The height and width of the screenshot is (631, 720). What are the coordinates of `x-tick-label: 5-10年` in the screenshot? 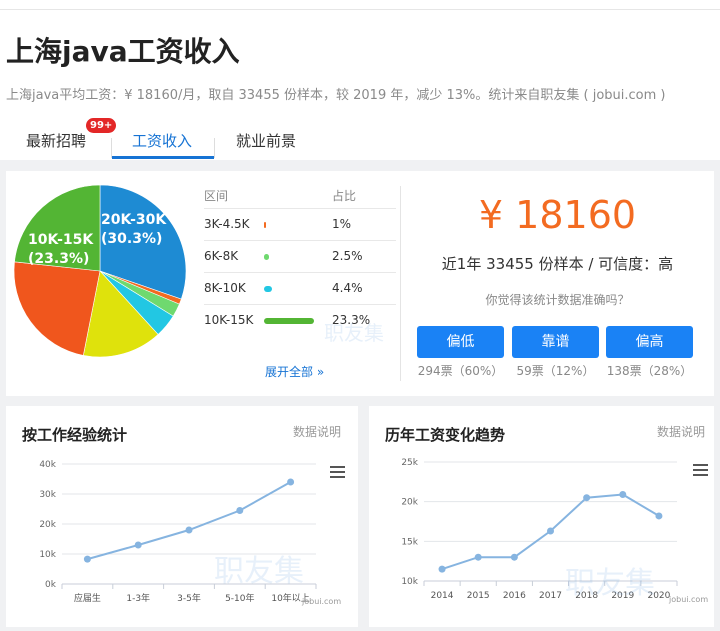 It's located at (239, 598).